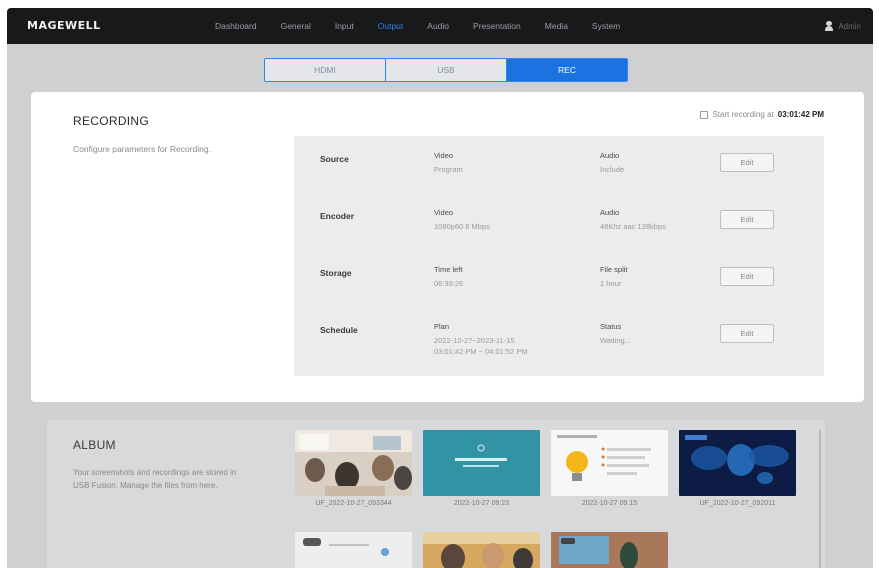 The image size is (879, 568). I want to click on nav-item-general: General, so click(296, 26).